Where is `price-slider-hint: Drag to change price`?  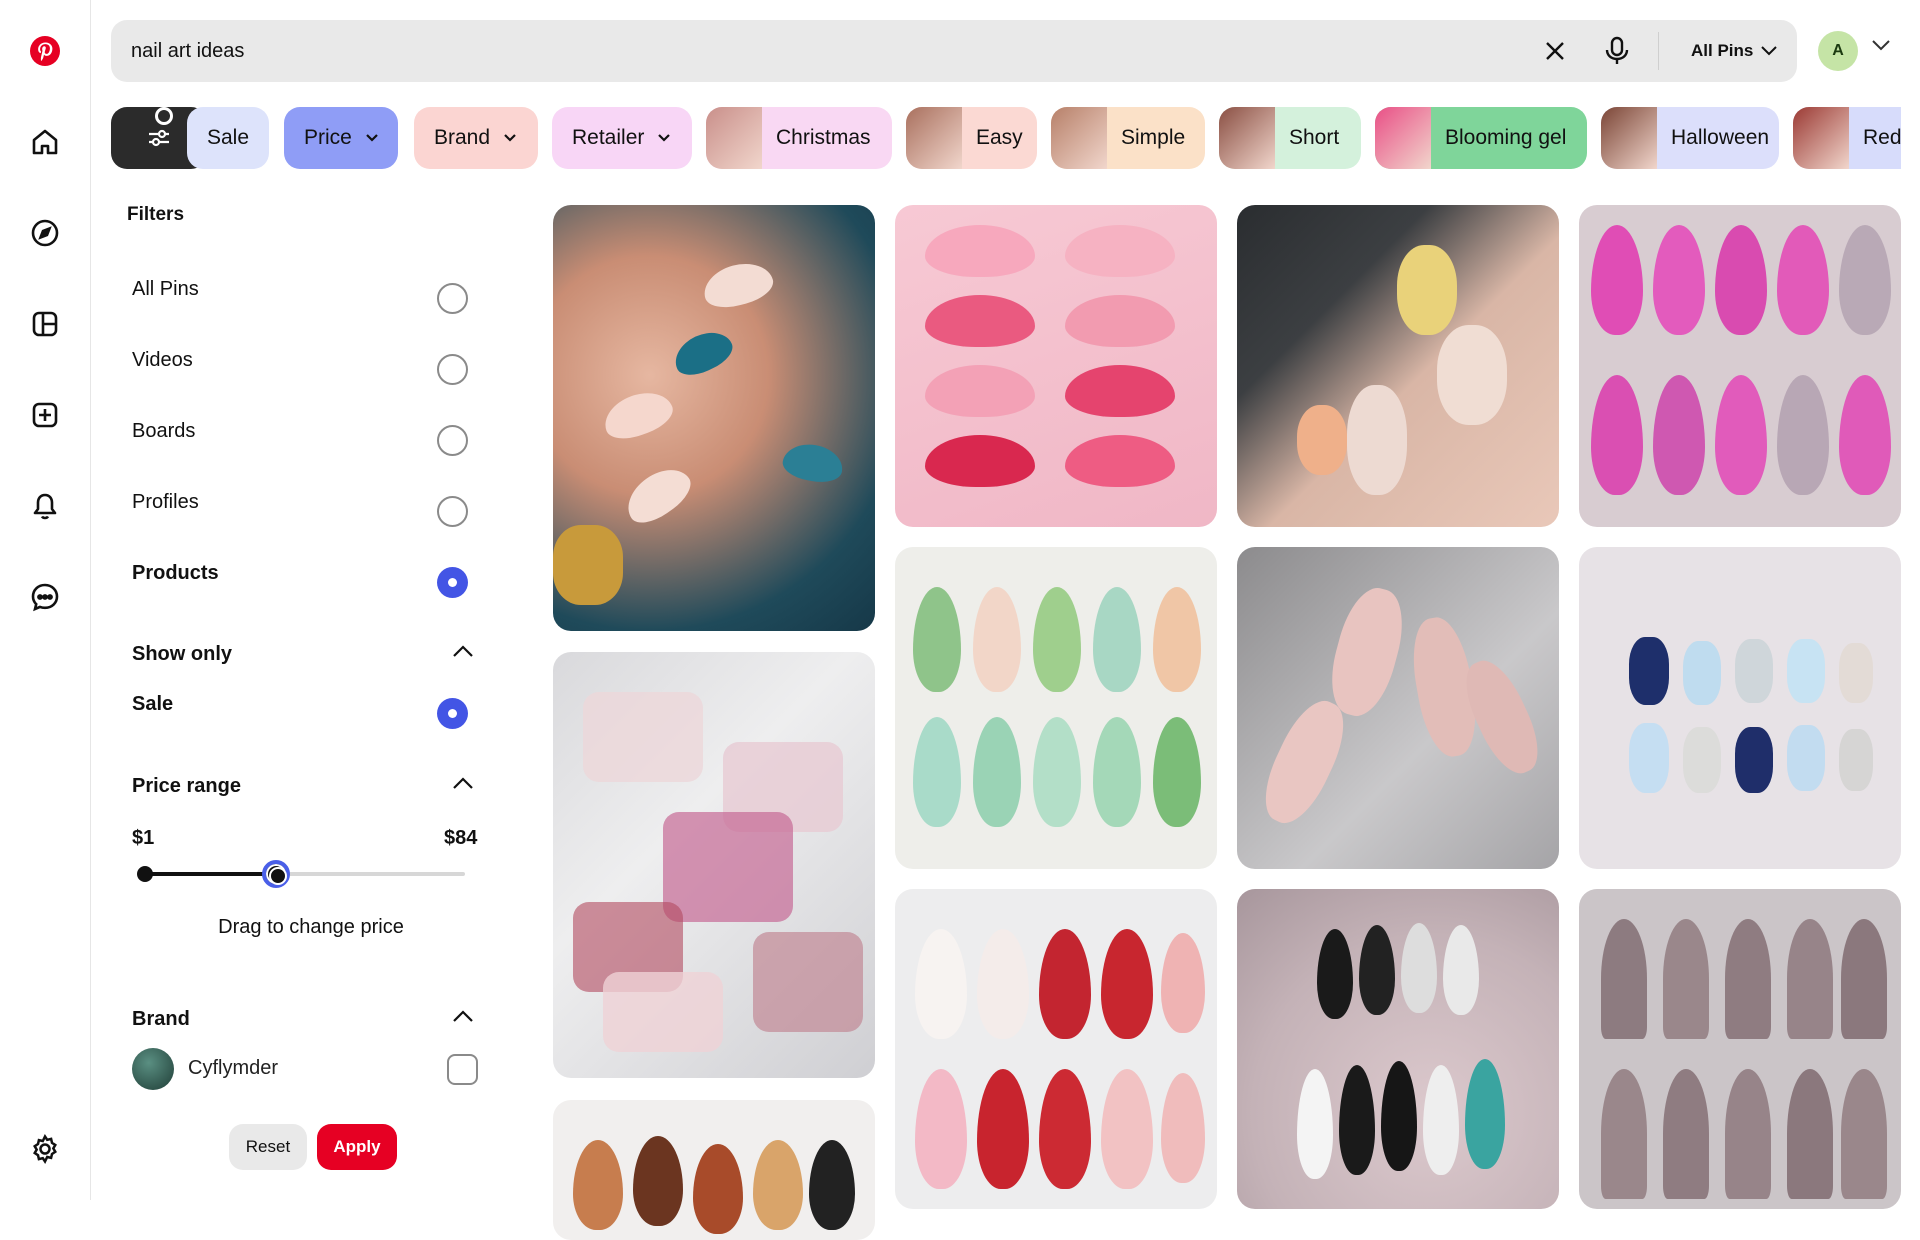 price-slider-hint: Drag to change price is located at coordinates (311, 927).